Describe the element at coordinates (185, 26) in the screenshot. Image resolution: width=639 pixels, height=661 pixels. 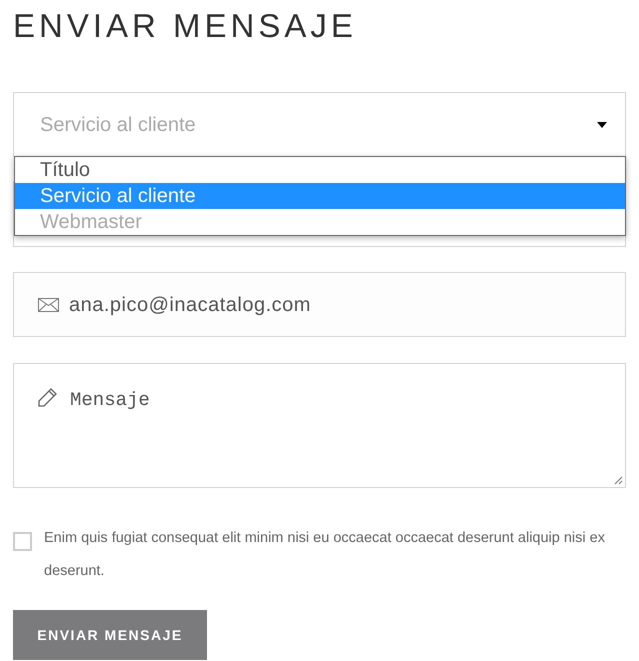
I see `page-title: ENVIAR MENSAJE` at that location.